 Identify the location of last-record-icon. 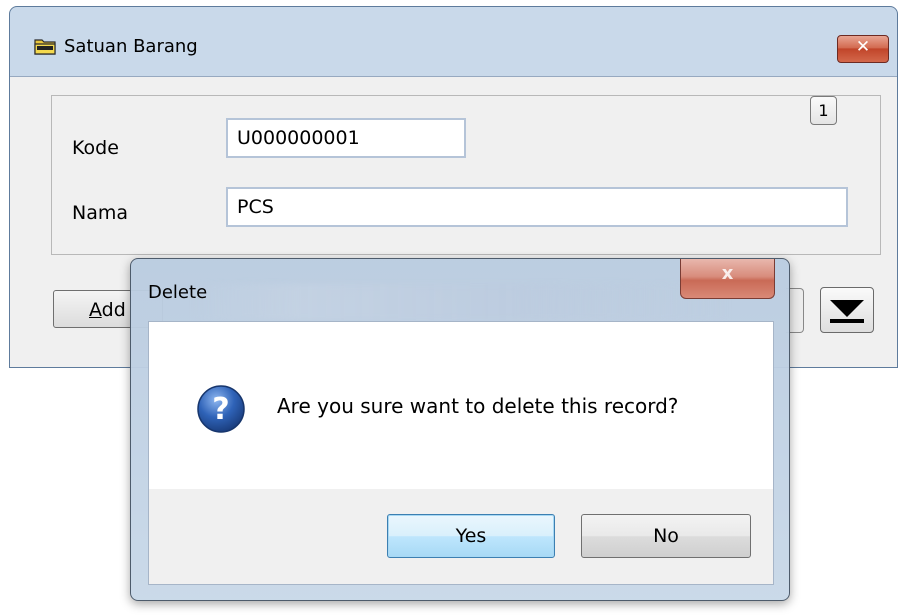
(847, 311).